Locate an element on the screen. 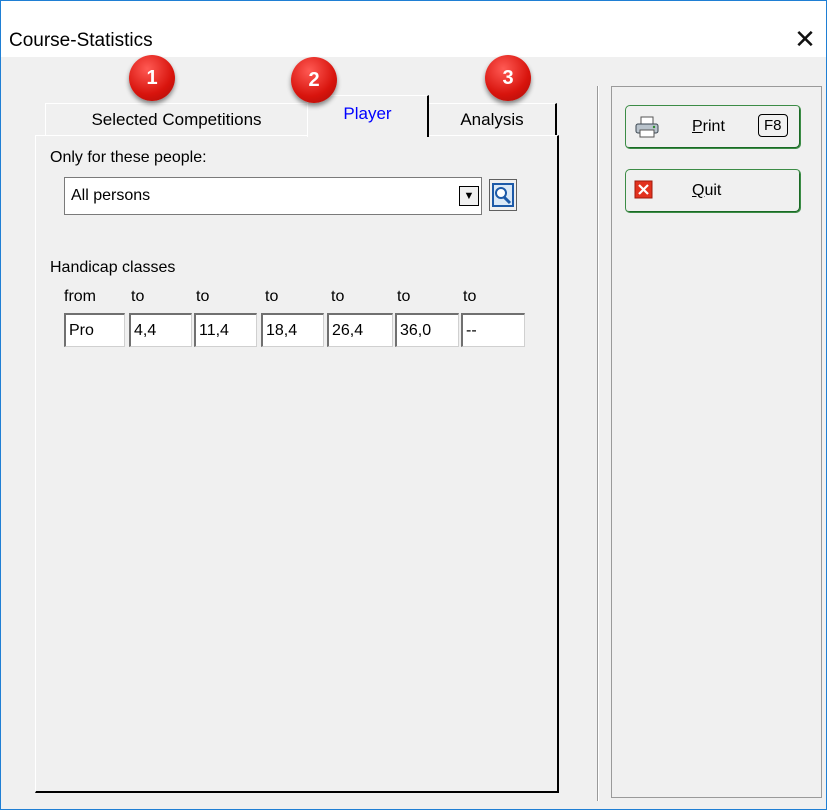 This screenshot has height=810, width=827. quit-label: Quit is located at coordinates (707, 190).